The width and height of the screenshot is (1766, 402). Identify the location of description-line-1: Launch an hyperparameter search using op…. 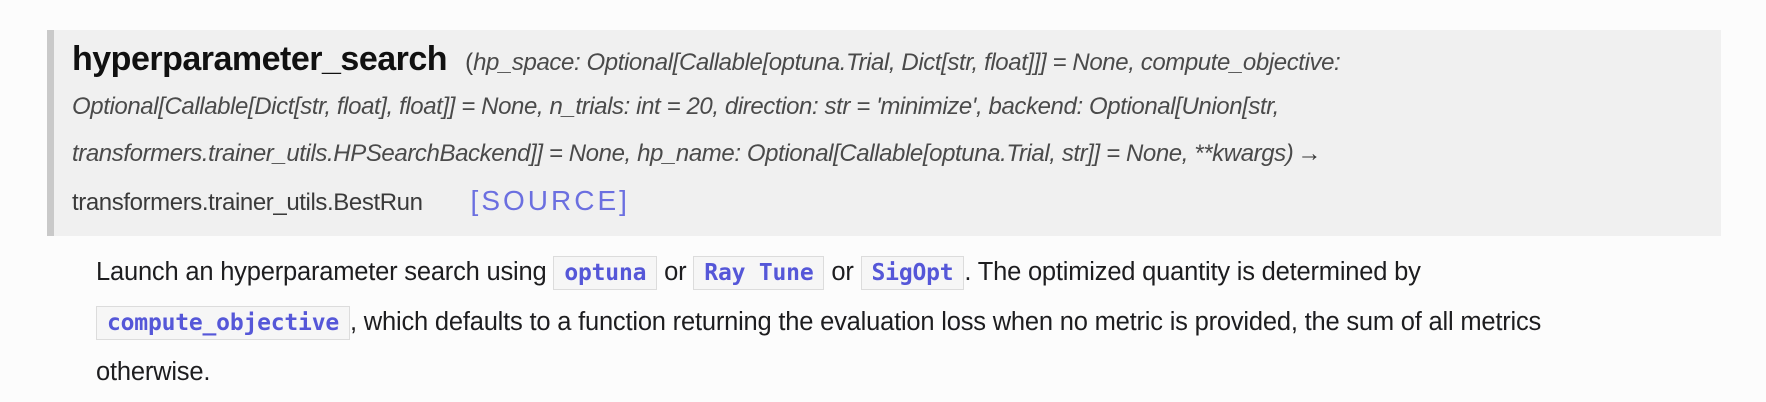
(916, 272).